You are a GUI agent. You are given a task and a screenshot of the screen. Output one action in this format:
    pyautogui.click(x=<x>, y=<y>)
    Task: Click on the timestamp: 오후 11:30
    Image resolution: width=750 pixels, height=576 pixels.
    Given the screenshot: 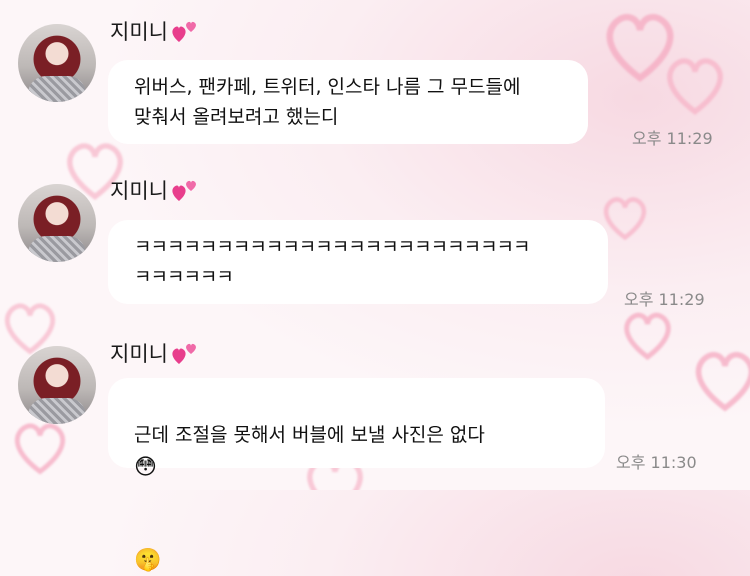 What is the action you would take?
    pyautogui.click(x=656, y=462)
    